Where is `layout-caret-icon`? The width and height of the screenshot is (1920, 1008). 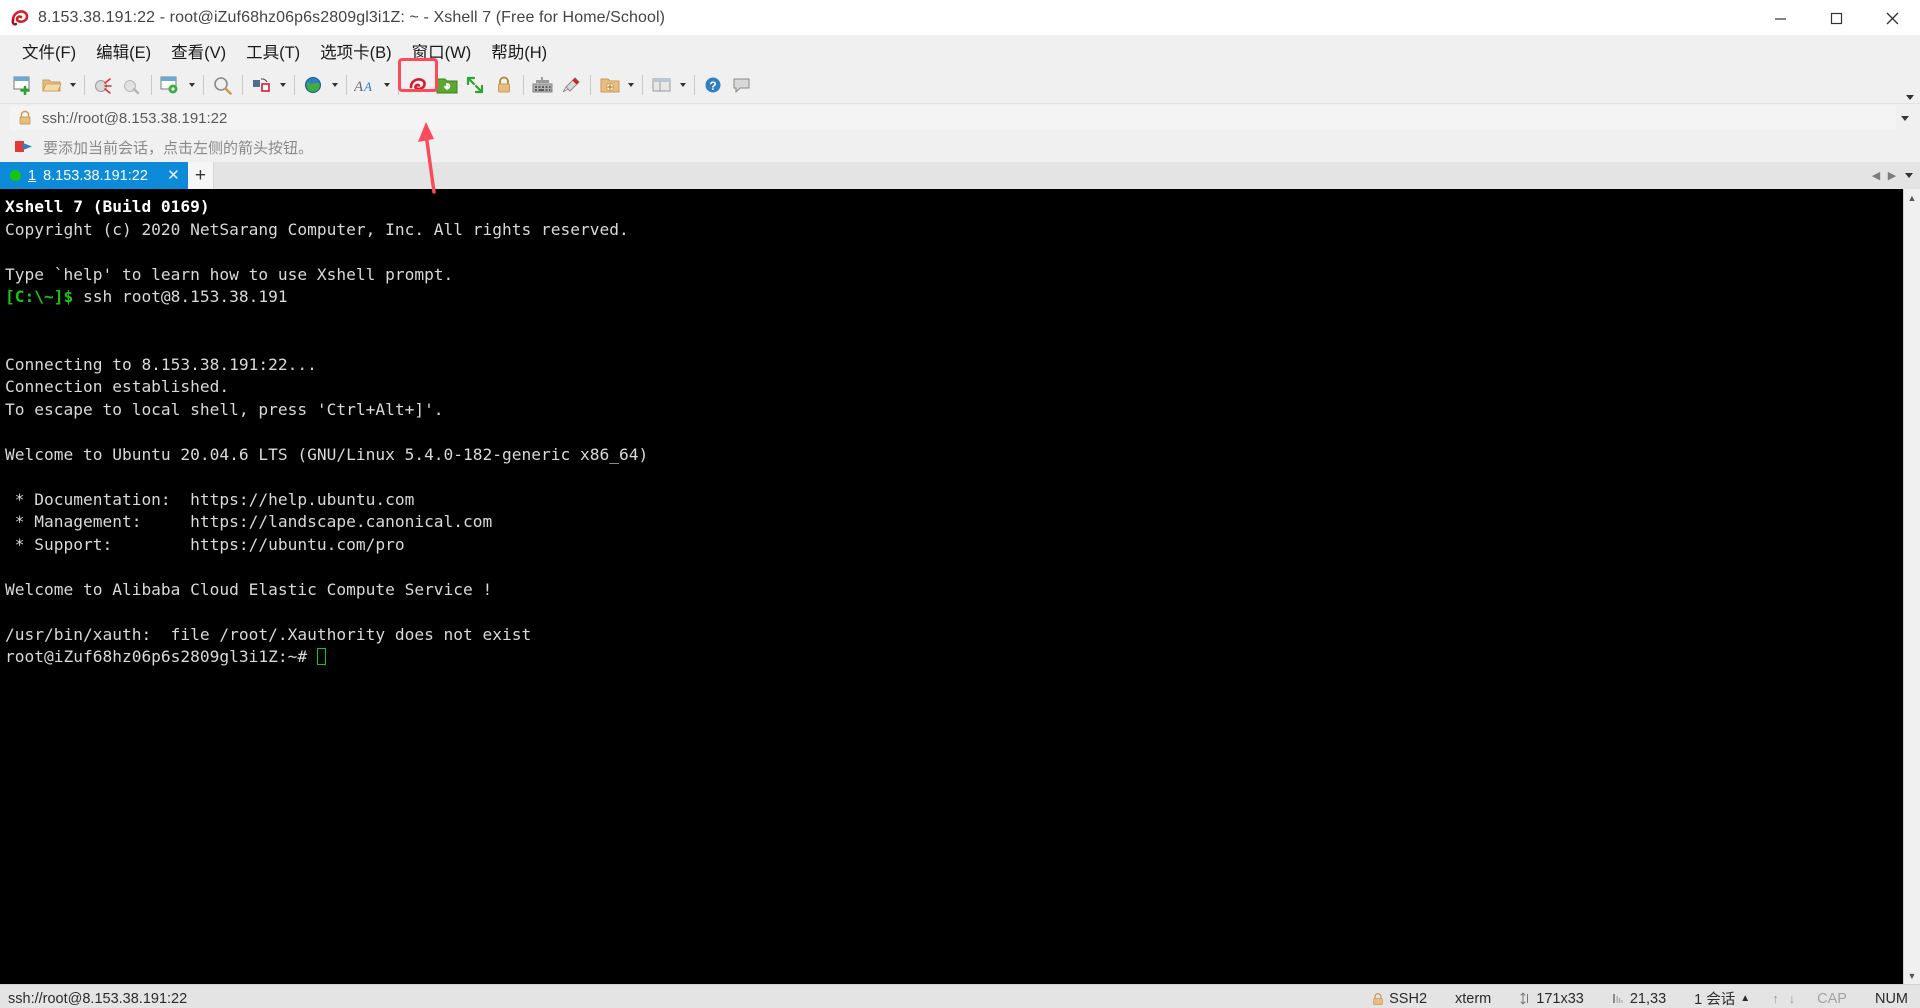
layout-caret-icon is located at coordinates (682, 85).